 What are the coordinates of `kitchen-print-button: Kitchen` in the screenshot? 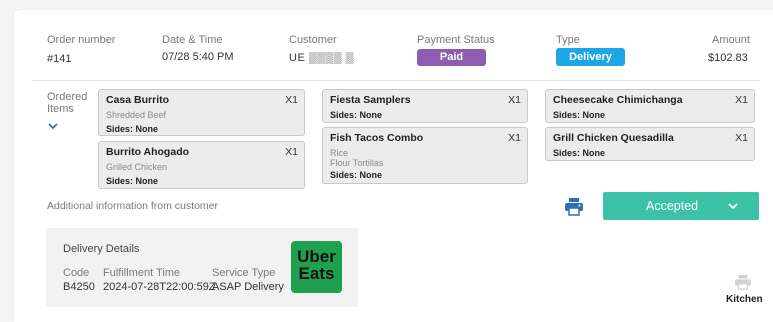 It's located at (743, 291).